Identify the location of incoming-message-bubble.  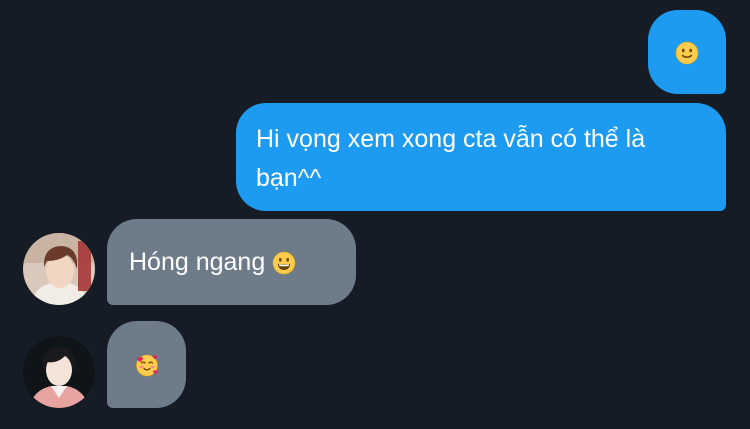
(146, 364).